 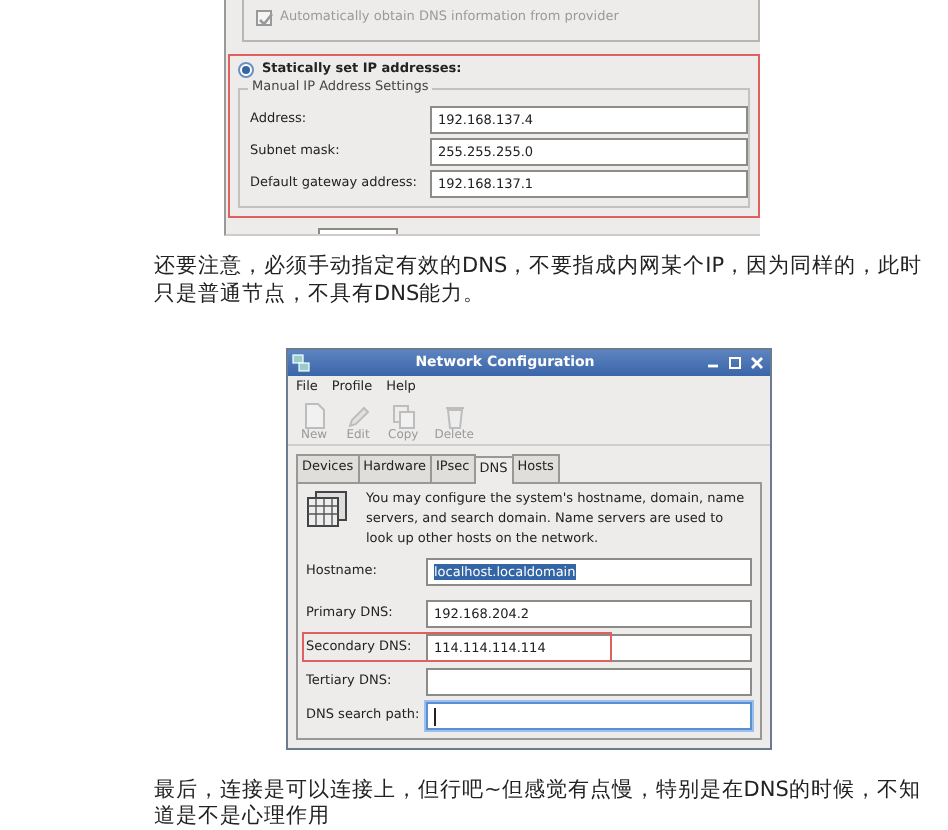 I want to click on close-icon, so click(x=757, y=363).